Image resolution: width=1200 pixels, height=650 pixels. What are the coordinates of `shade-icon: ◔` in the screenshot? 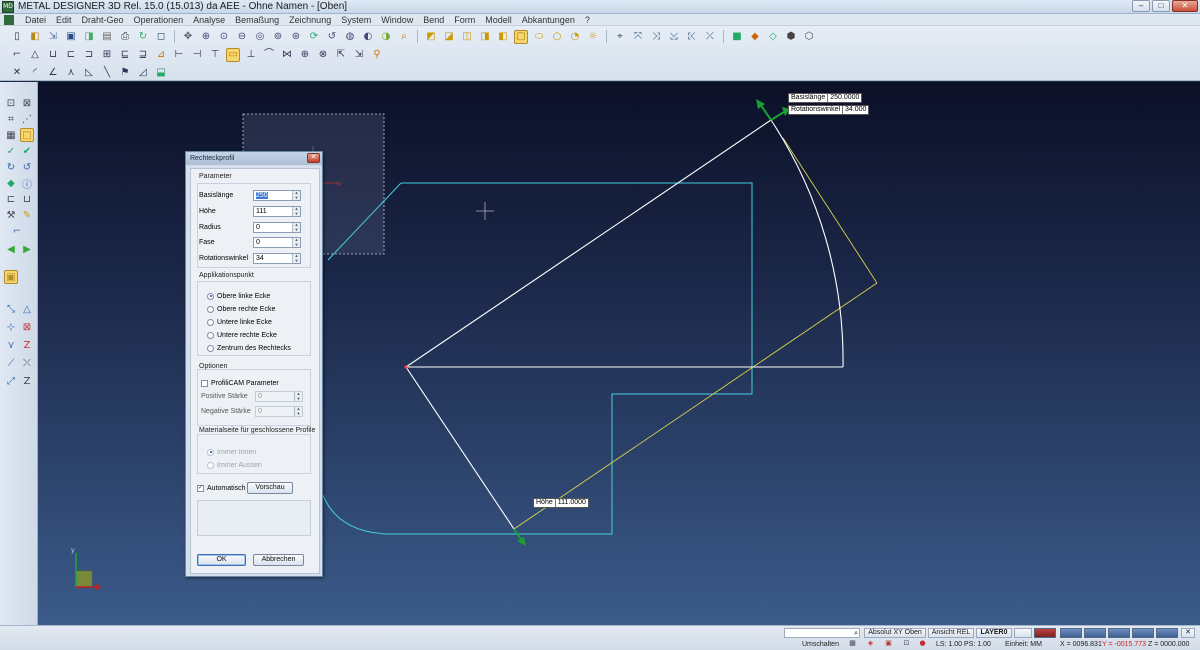 It's located at (575, 37).